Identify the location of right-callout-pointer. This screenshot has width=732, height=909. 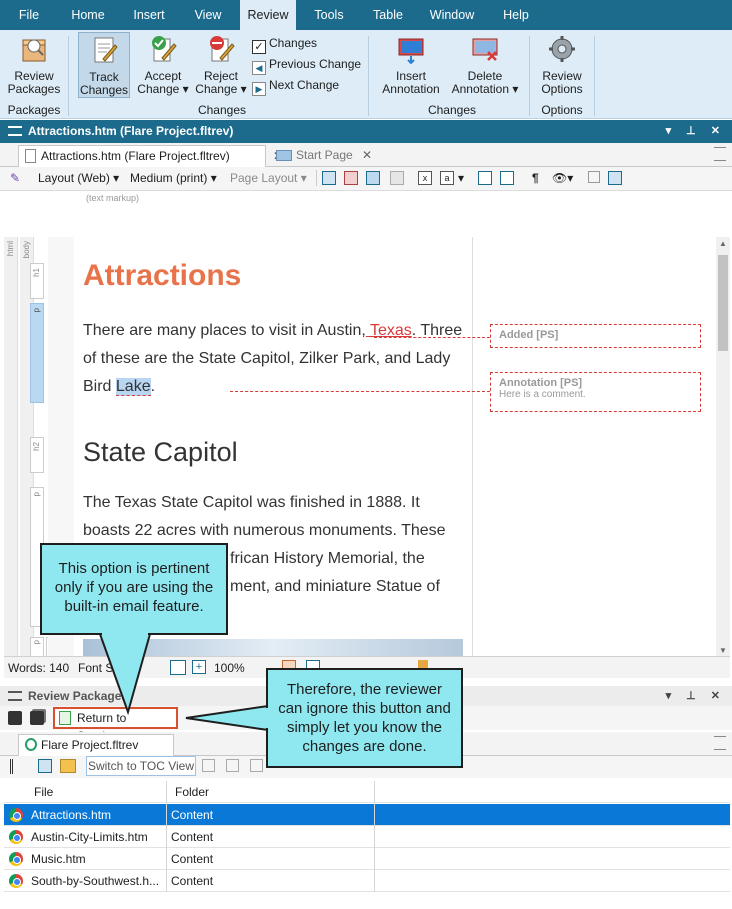
(227, 718).